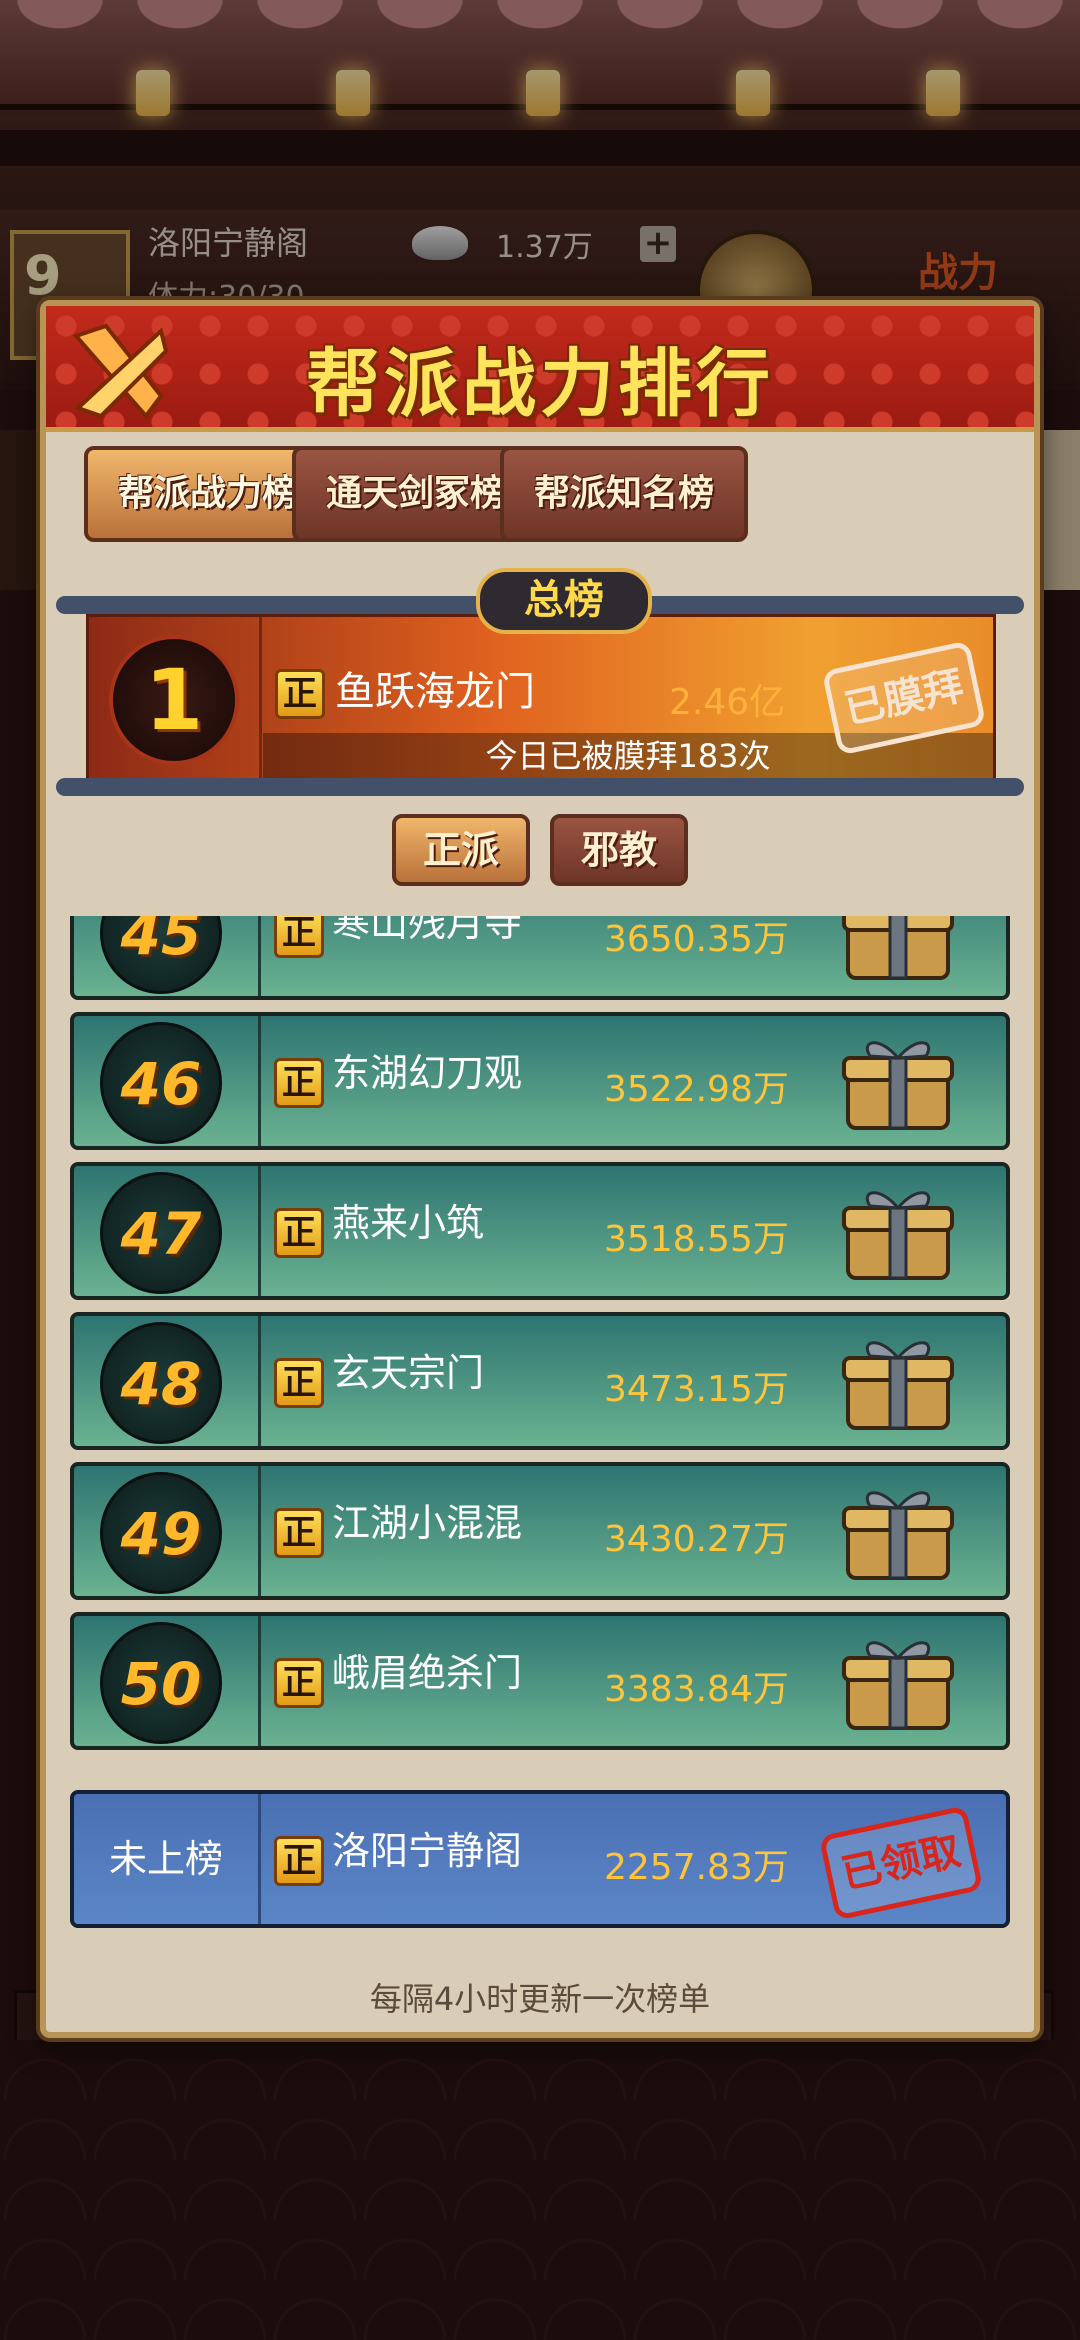 Image resolution: width=1080 pixels, height=2340 pixels. What do you see at coordinates (540, 787) in the screenshot?
I see `section-rail` at bounding box center [540, 787].